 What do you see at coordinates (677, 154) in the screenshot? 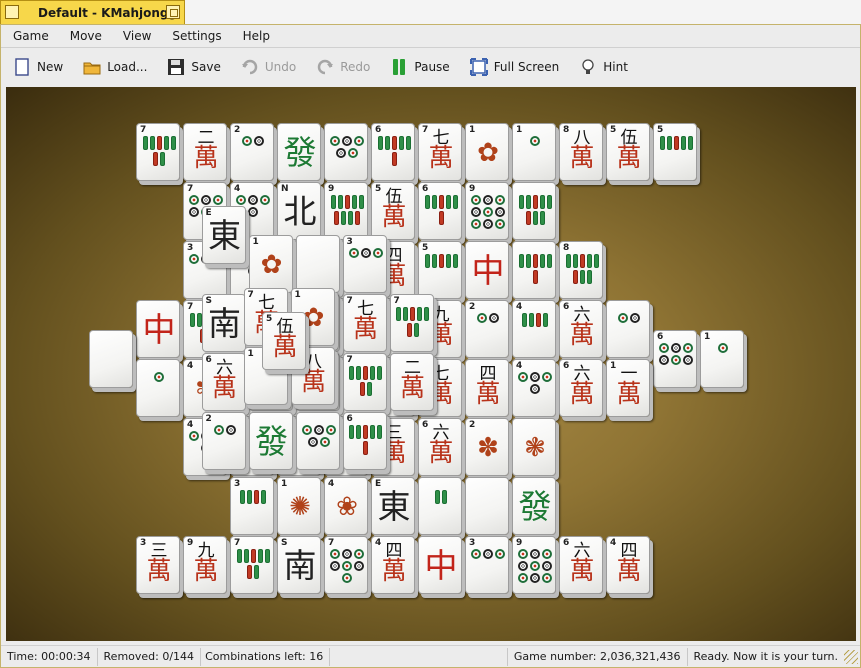
I see `mahjong-tile: 5` at bounding box center [677, 154].